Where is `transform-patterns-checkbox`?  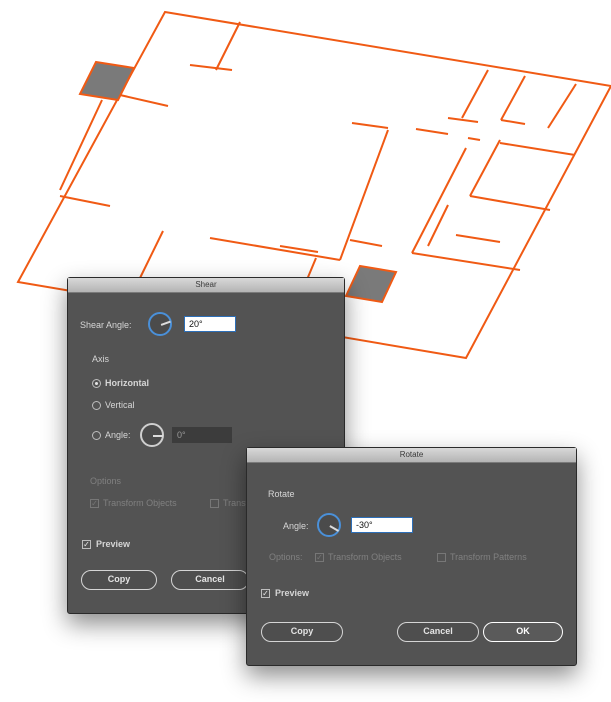 transform-patterns-checkbox is located at coordinates (214, 503).